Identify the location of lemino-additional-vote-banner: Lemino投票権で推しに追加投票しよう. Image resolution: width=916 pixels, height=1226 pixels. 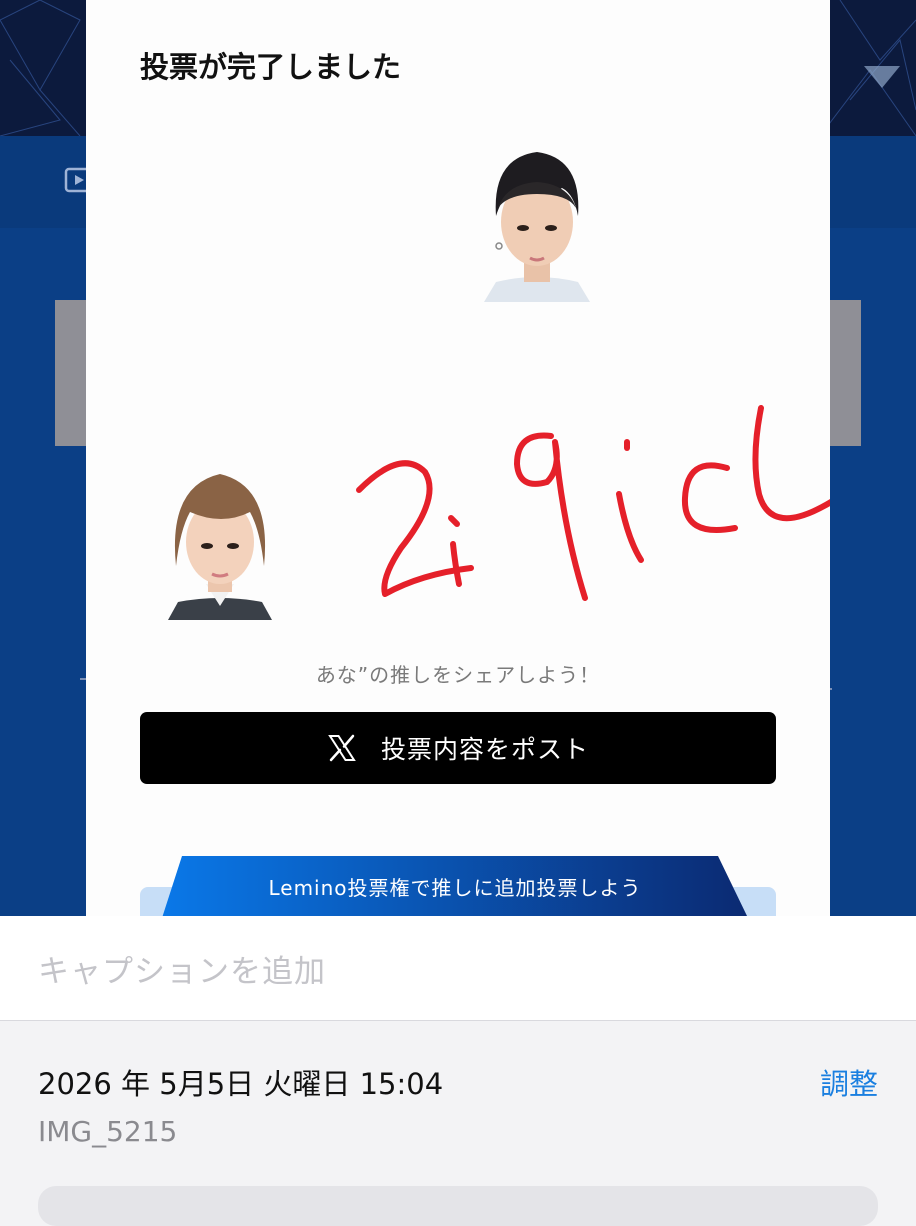
(455, 886).